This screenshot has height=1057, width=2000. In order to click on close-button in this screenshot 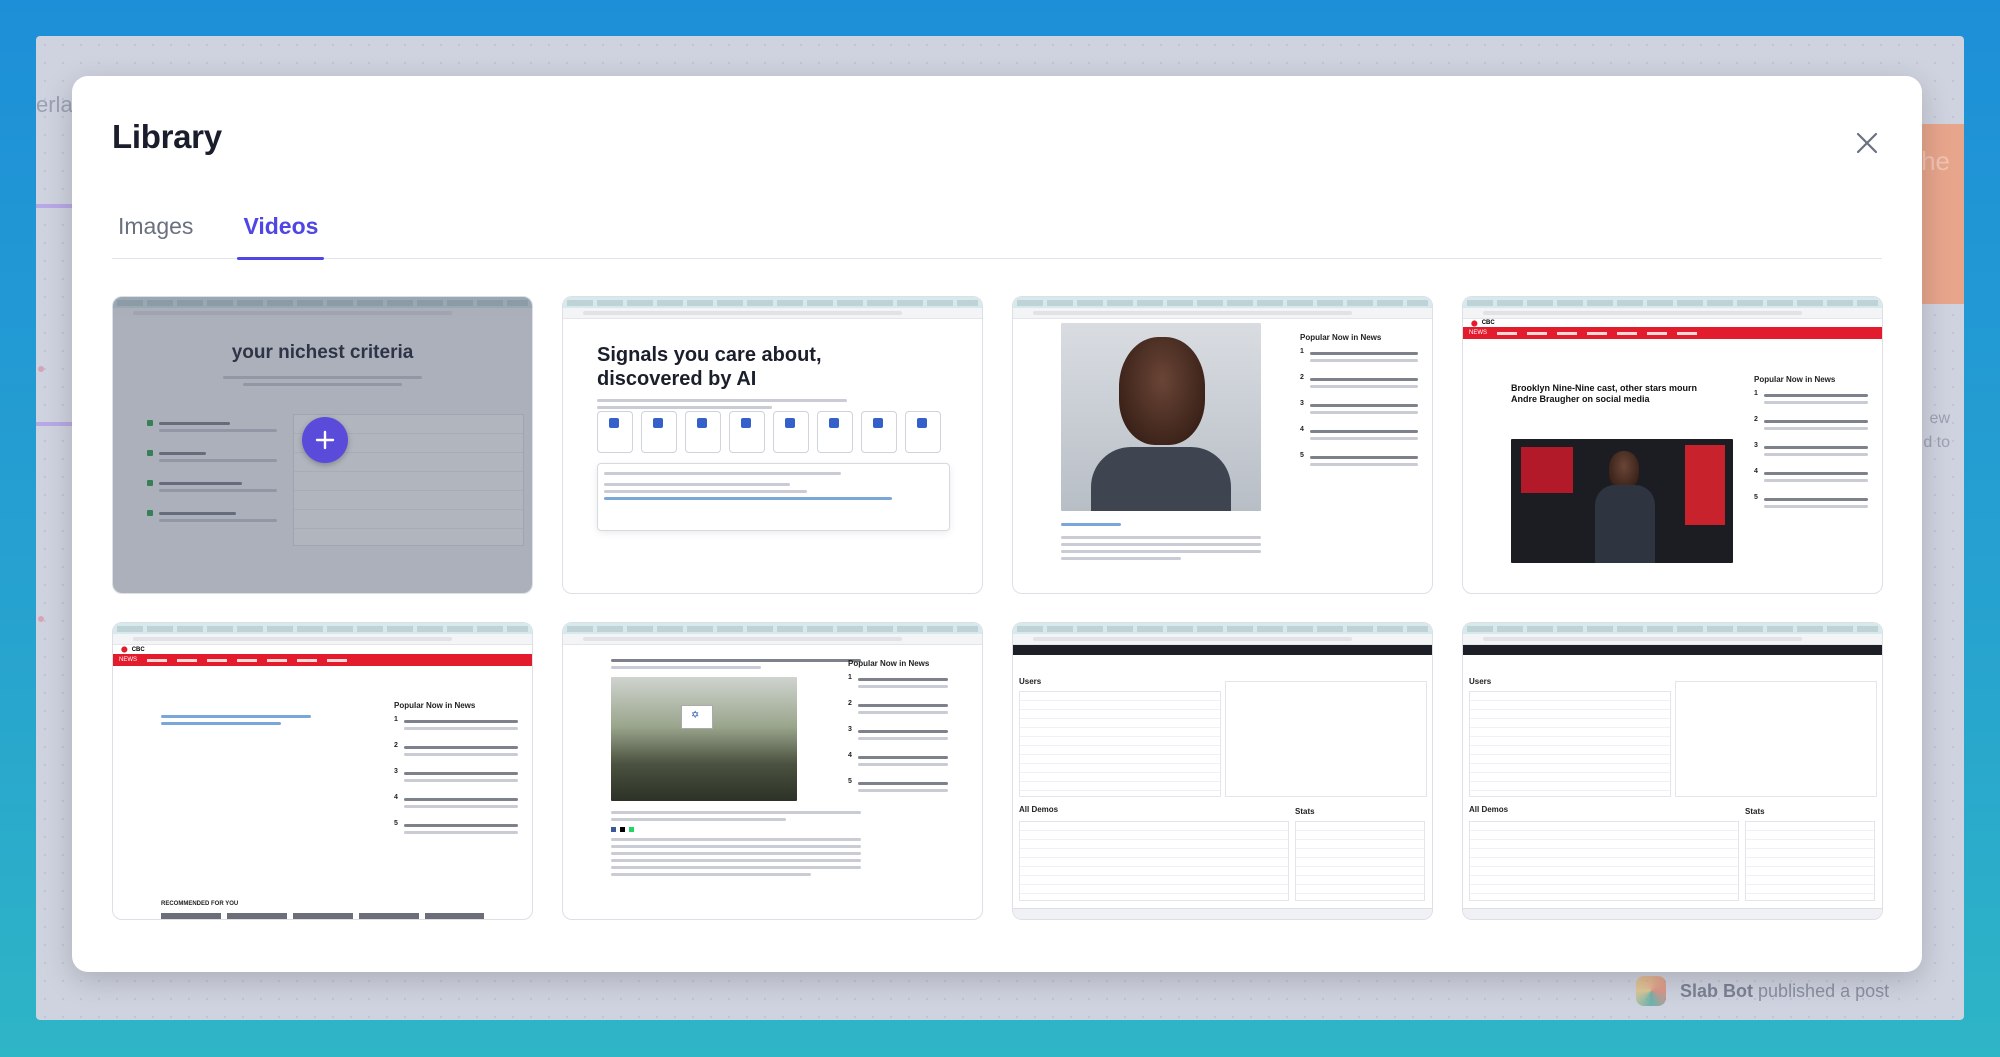, I will do `click(1867, 143)`.